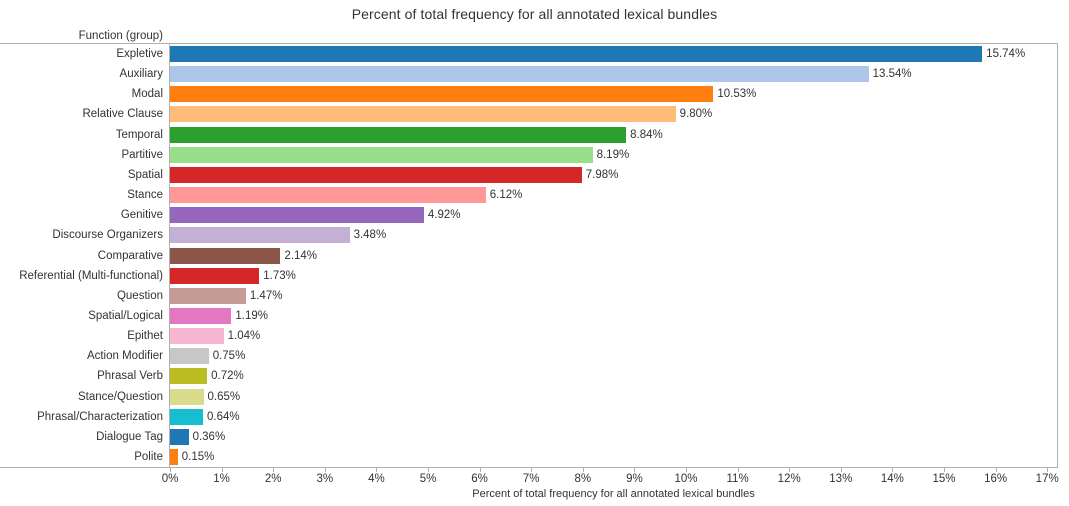  Describe the element at coordinates (100, 416) in the screenshot. I see `category-label: Phrasal/Characterization` at that location.